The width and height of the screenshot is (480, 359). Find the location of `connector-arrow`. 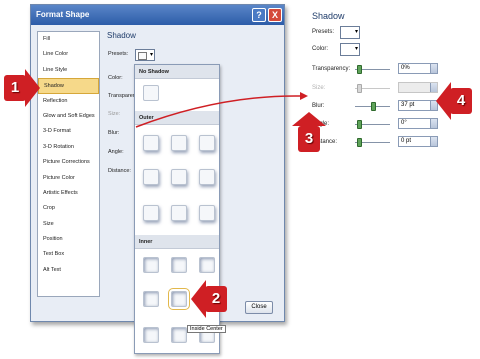

connector-arrow is located at coordinates (221, 110).